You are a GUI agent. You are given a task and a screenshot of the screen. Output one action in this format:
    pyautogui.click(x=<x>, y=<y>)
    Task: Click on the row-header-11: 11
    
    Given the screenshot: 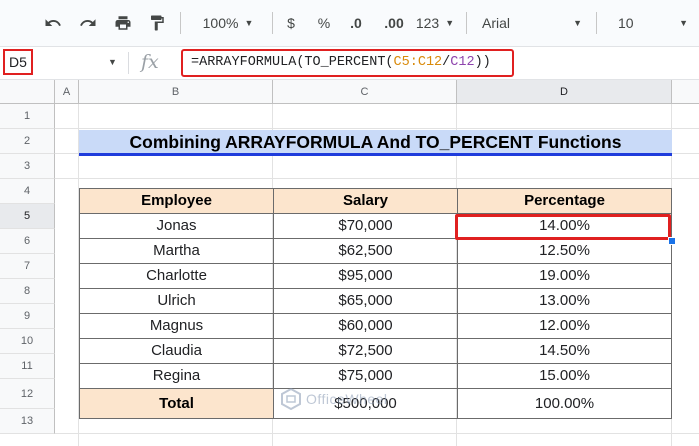 What is the action you would take?
    pyautogui.click(x=27, y=366)
    